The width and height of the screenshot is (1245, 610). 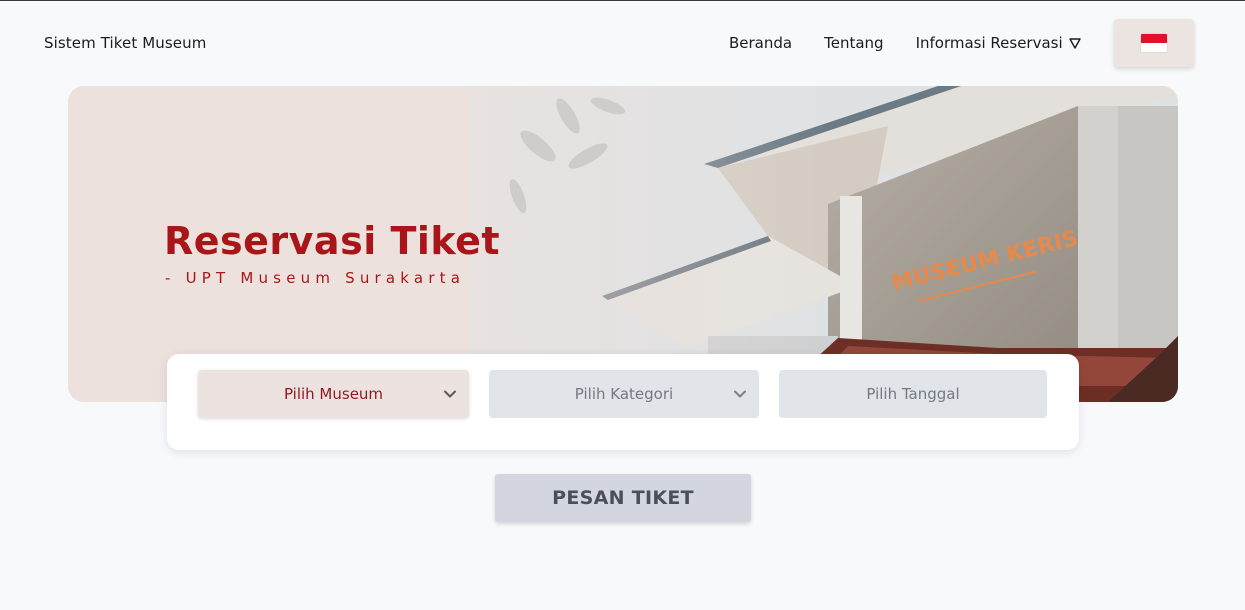 I want to click on category-select-label: Pilih Kategori, so click(x=624, y=394).